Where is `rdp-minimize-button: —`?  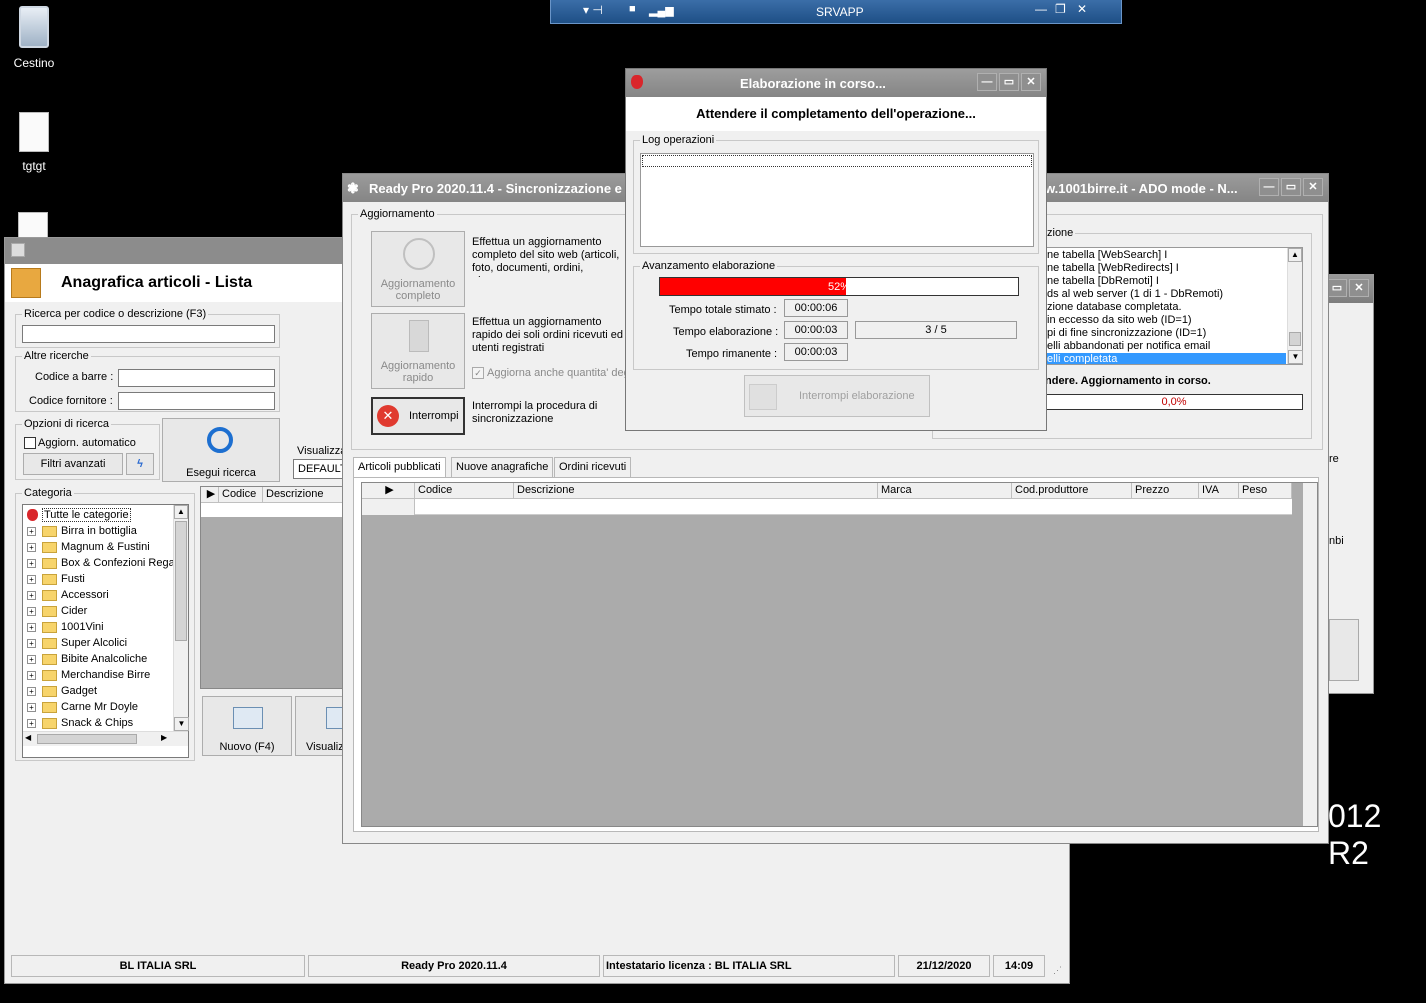
rdp-minimize-button: — is located at coordinates (1041, 9).